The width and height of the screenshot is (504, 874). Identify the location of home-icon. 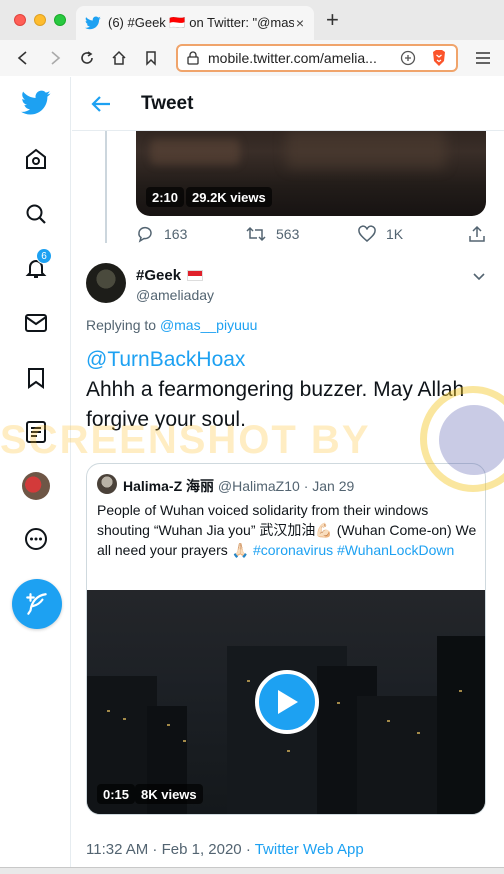
(36, 159).